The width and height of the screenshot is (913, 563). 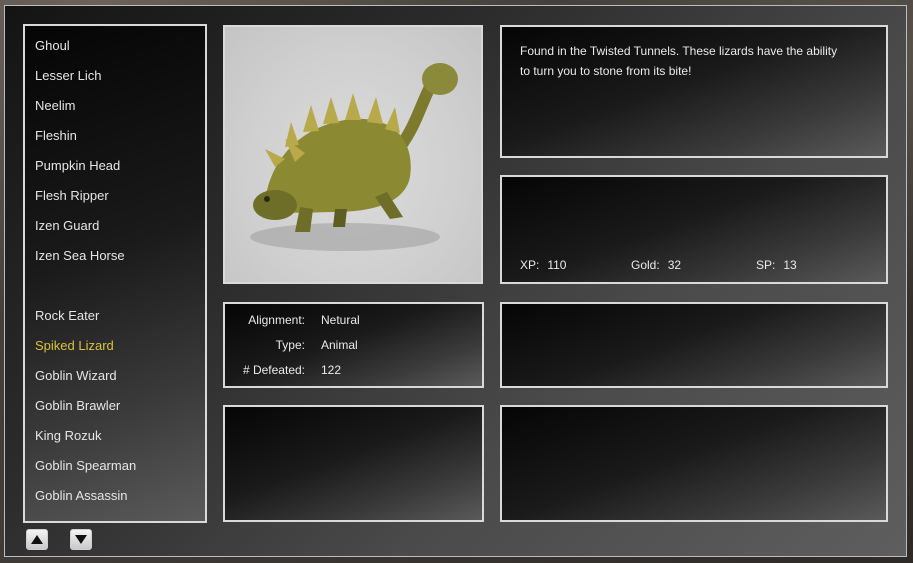 I want to click on alignment-row: Alignment: Netural, so click(x=353, y=323).